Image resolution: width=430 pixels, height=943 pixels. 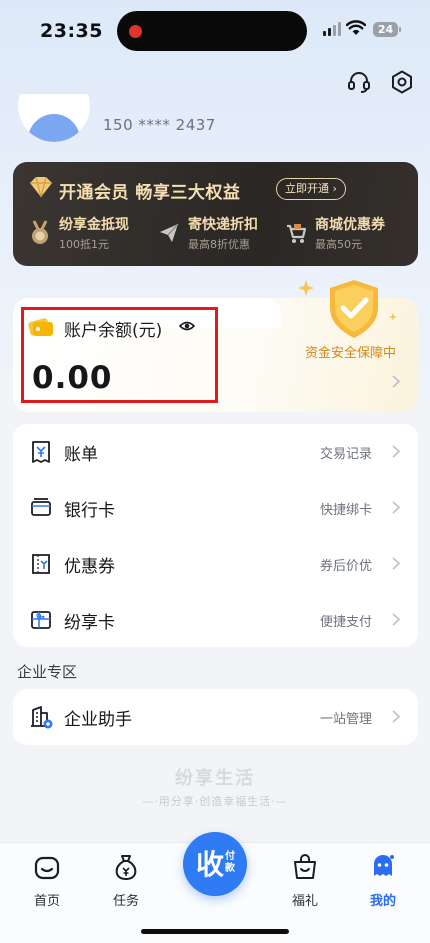 I want to click on section-title-enterprise: 企业专区, so click(x=47, y=672).